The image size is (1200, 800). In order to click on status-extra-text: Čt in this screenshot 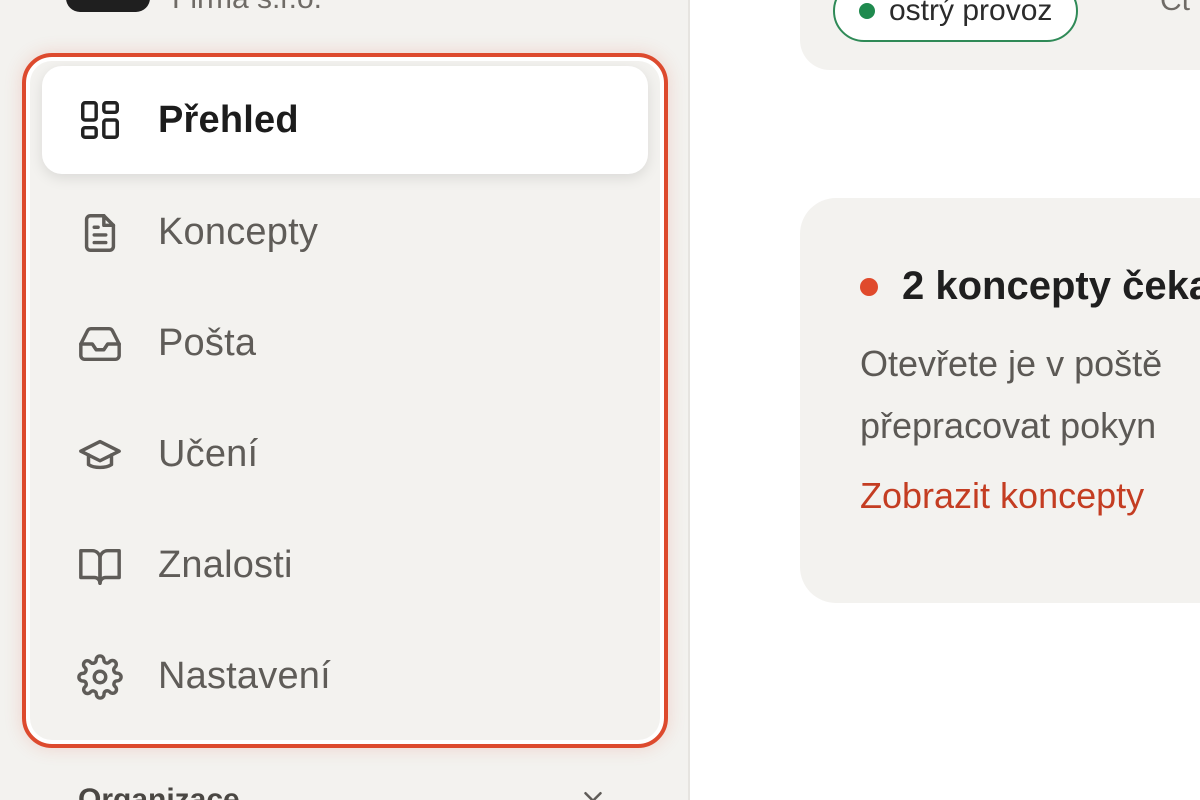, I will do `click(1175, 8)`.